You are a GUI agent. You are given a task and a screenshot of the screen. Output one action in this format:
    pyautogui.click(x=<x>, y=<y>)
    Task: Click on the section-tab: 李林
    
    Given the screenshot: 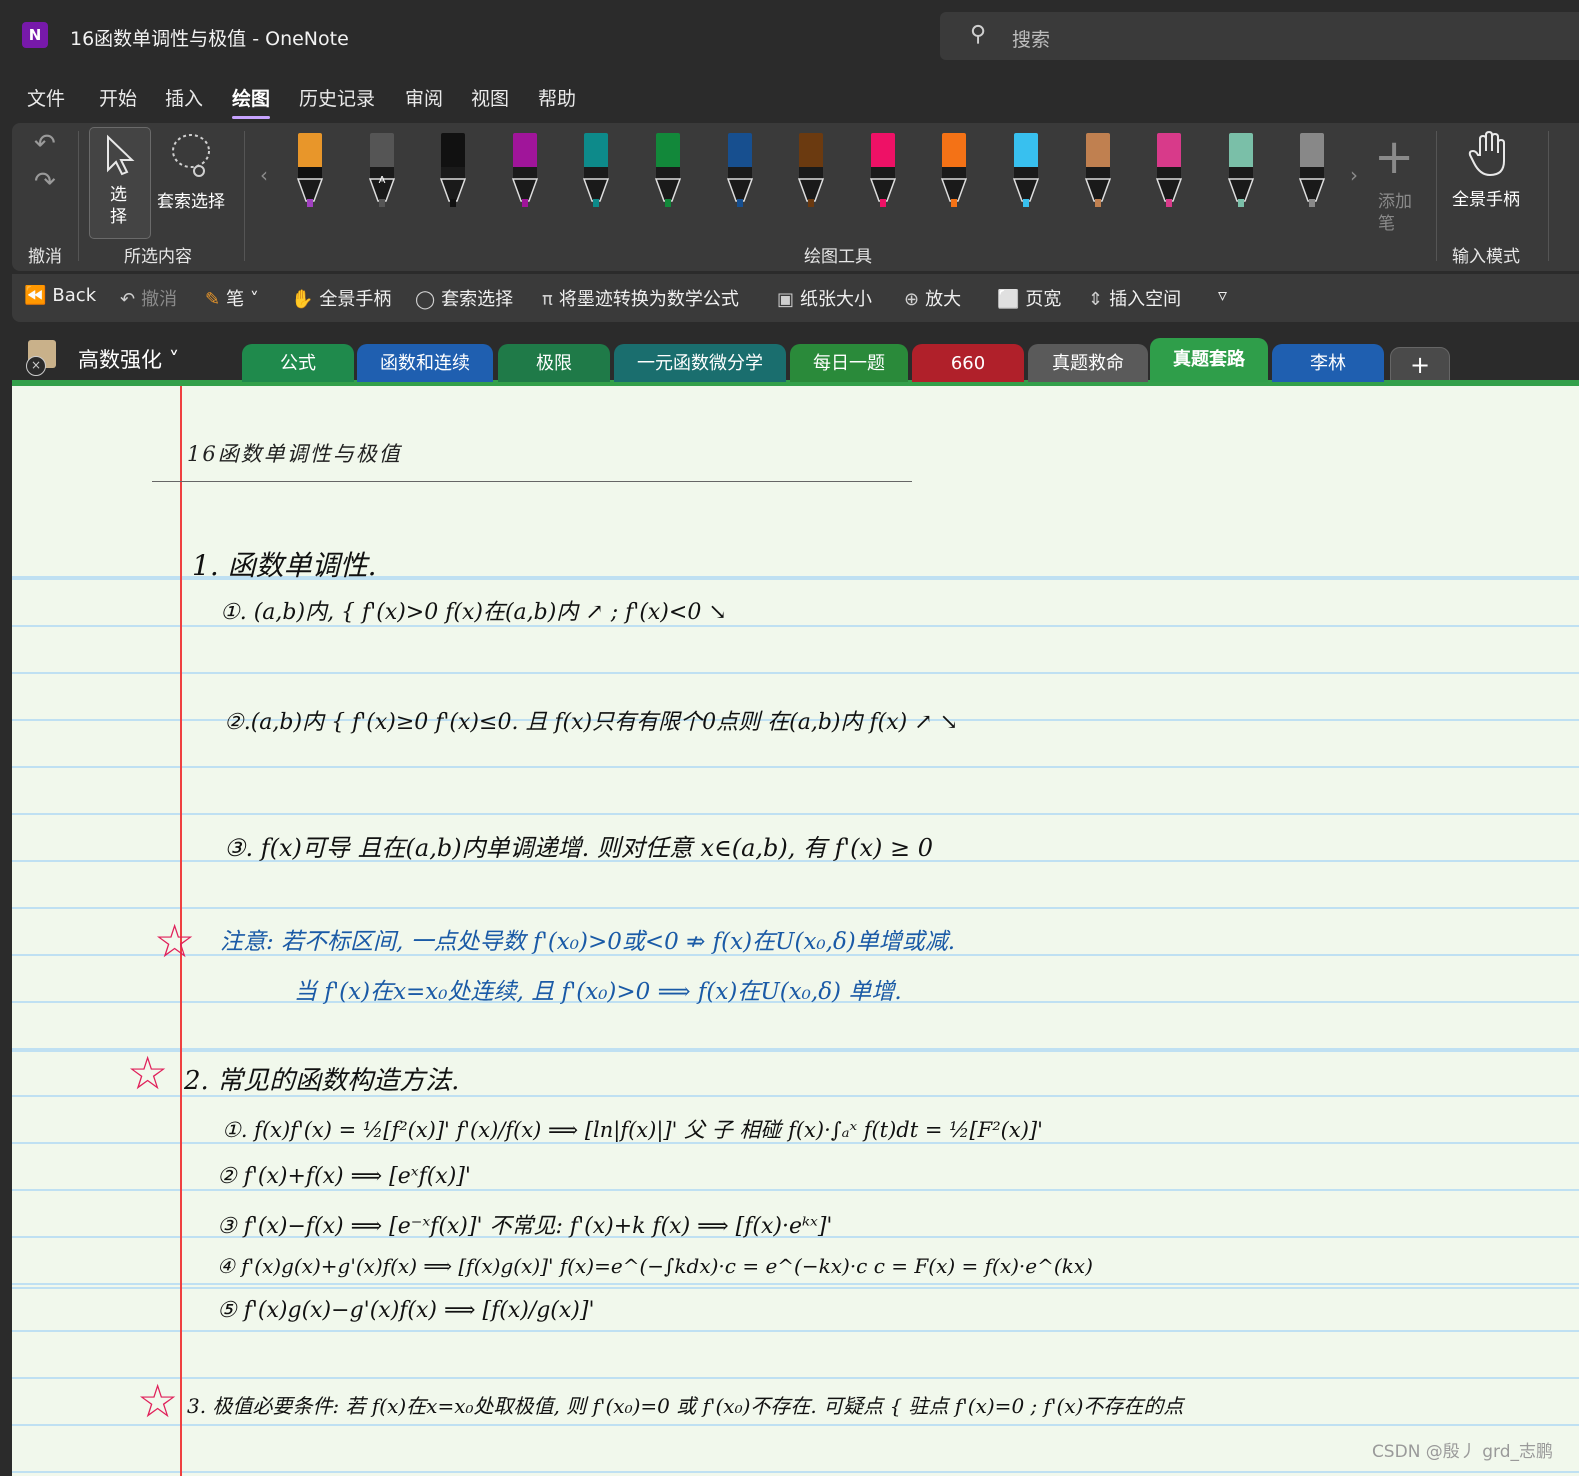 What is the action you would take?
    pyautogui.click(x=1328, y=363)
    